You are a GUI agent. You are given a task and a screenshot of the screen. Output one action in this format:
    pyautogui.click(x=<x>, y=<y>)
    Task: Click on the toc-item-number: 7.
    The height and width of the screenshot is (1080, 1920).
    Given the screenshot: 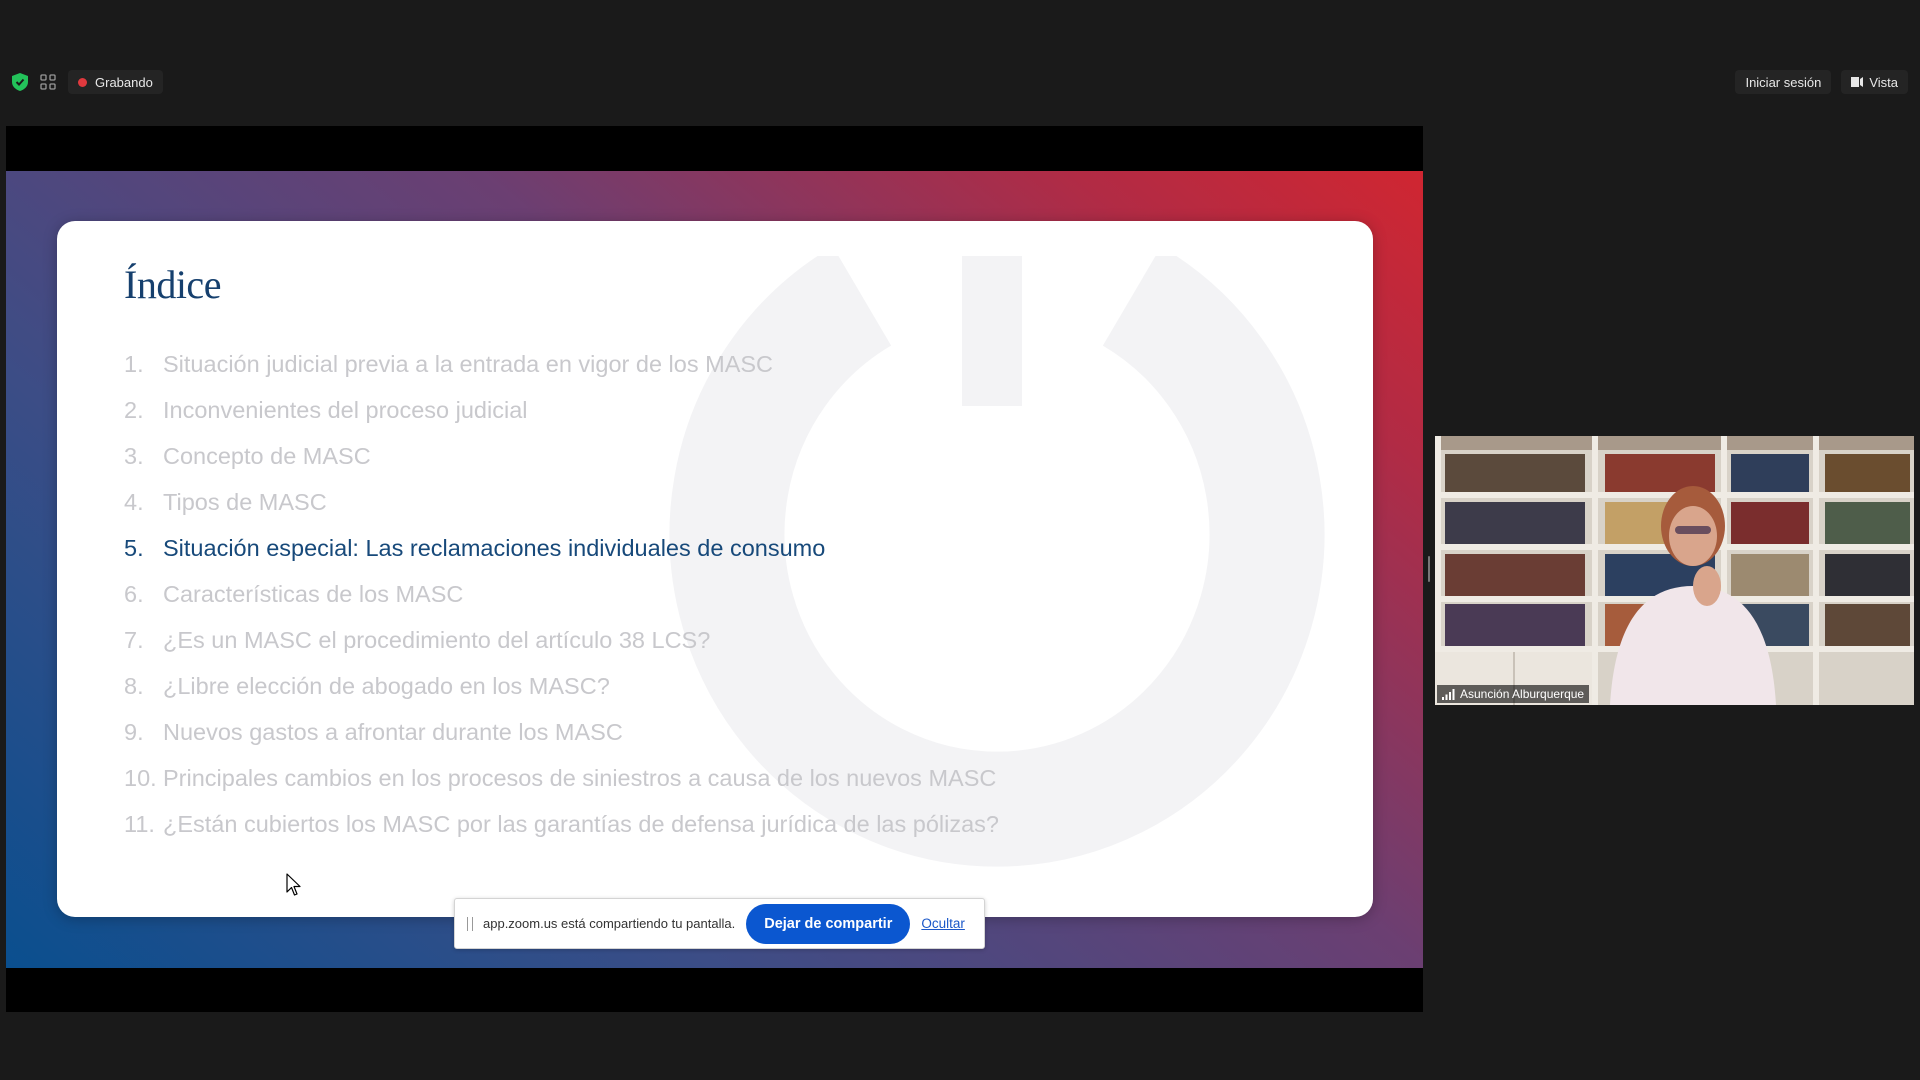 What is the action you would take?
    pyautogui.click(x=134, y=639)
    